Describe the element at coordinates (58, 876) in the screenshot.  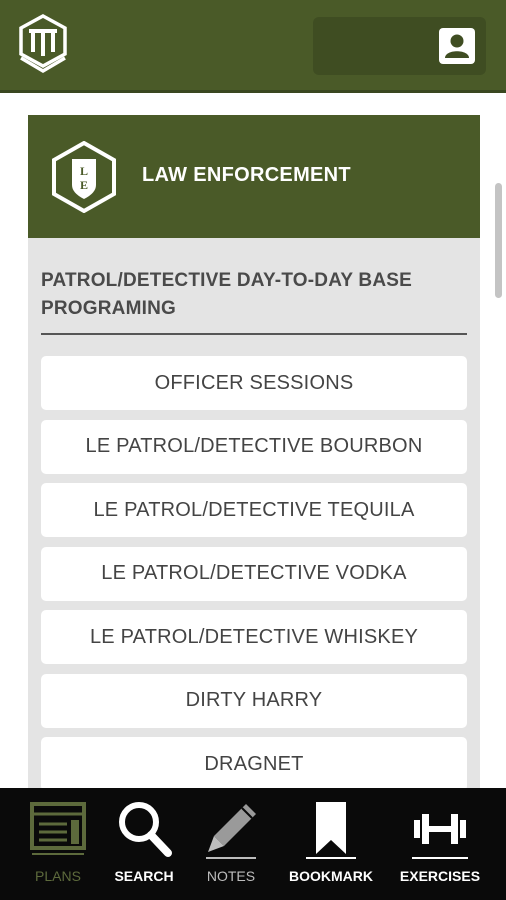
I see `nav-label: PLANS` at that location.